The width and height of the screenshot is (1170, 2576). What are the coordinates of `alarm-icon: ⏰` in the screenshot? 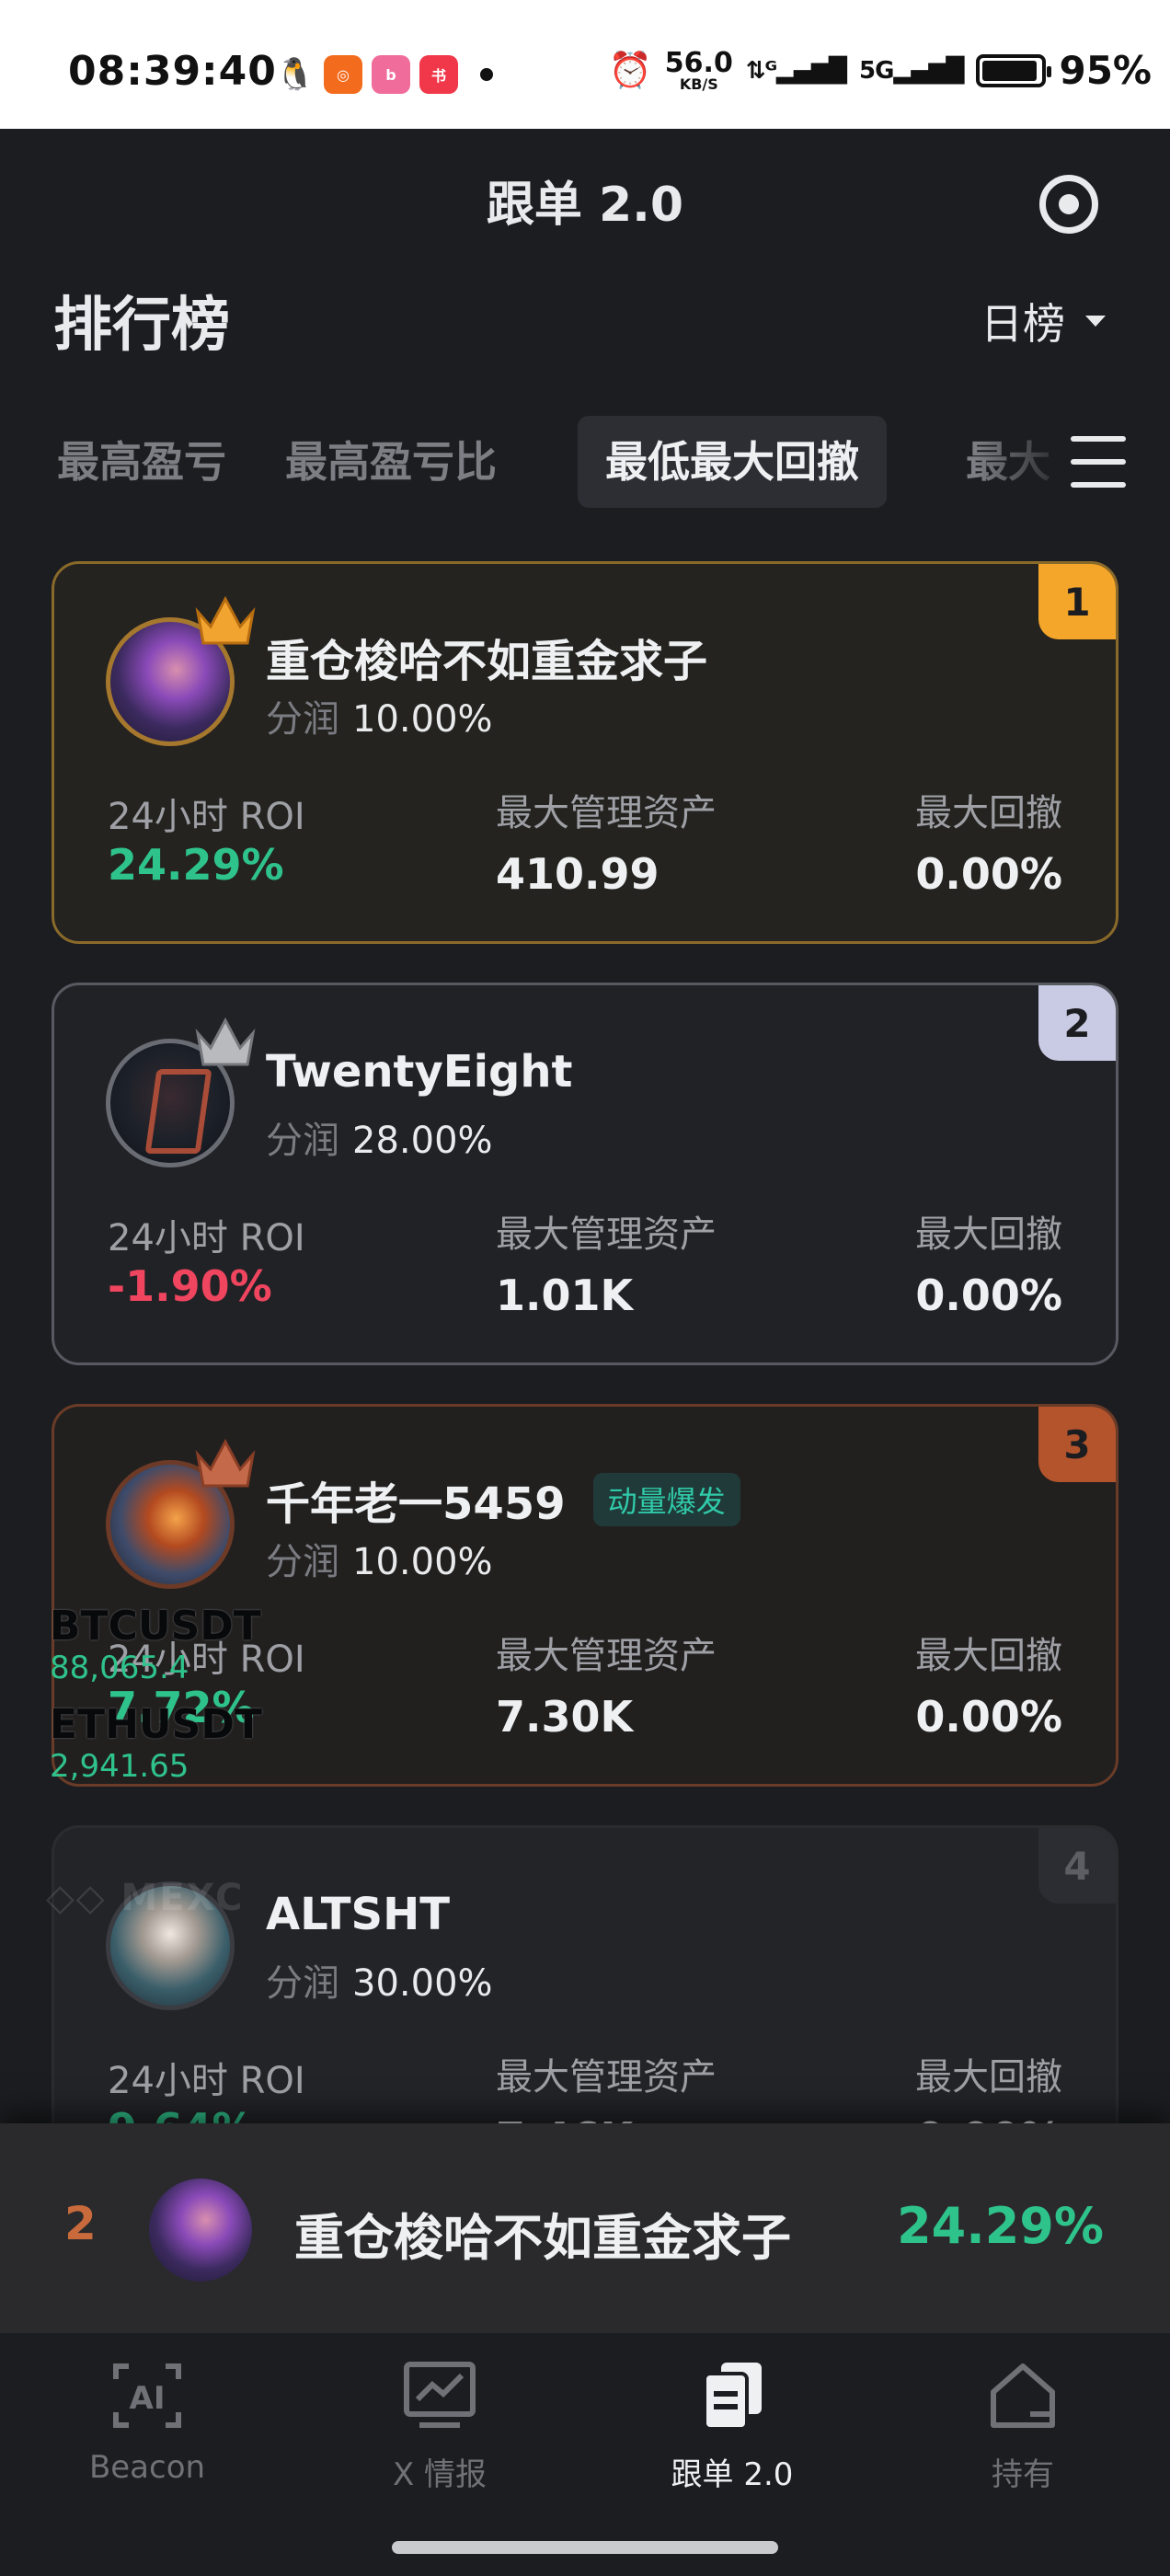 It's located at (630, 70).